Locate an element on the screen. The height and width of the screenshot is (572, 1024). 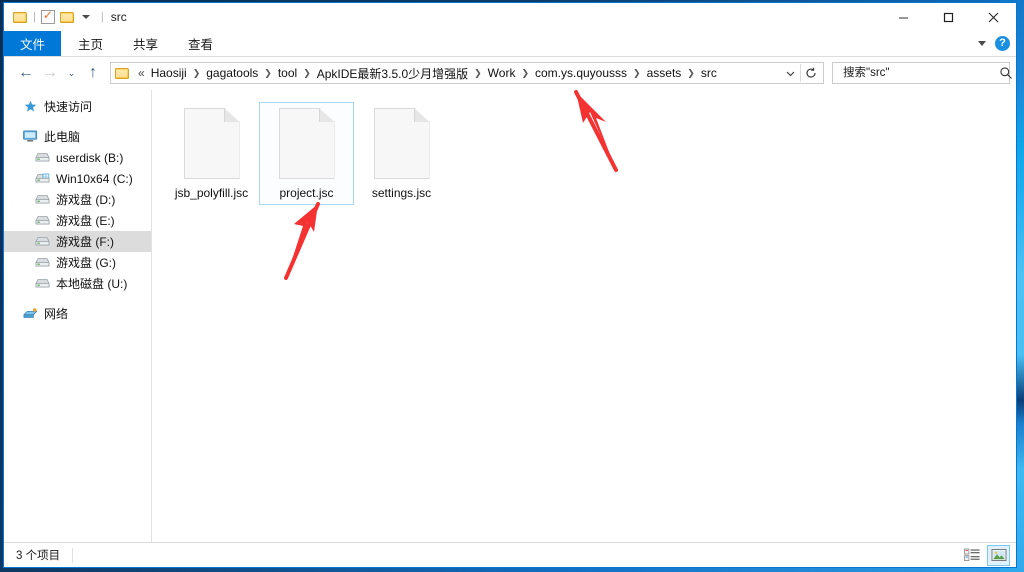
sidebar-item-drive-d: 游戏盘 (D:) is located at coordinates (77, 199).